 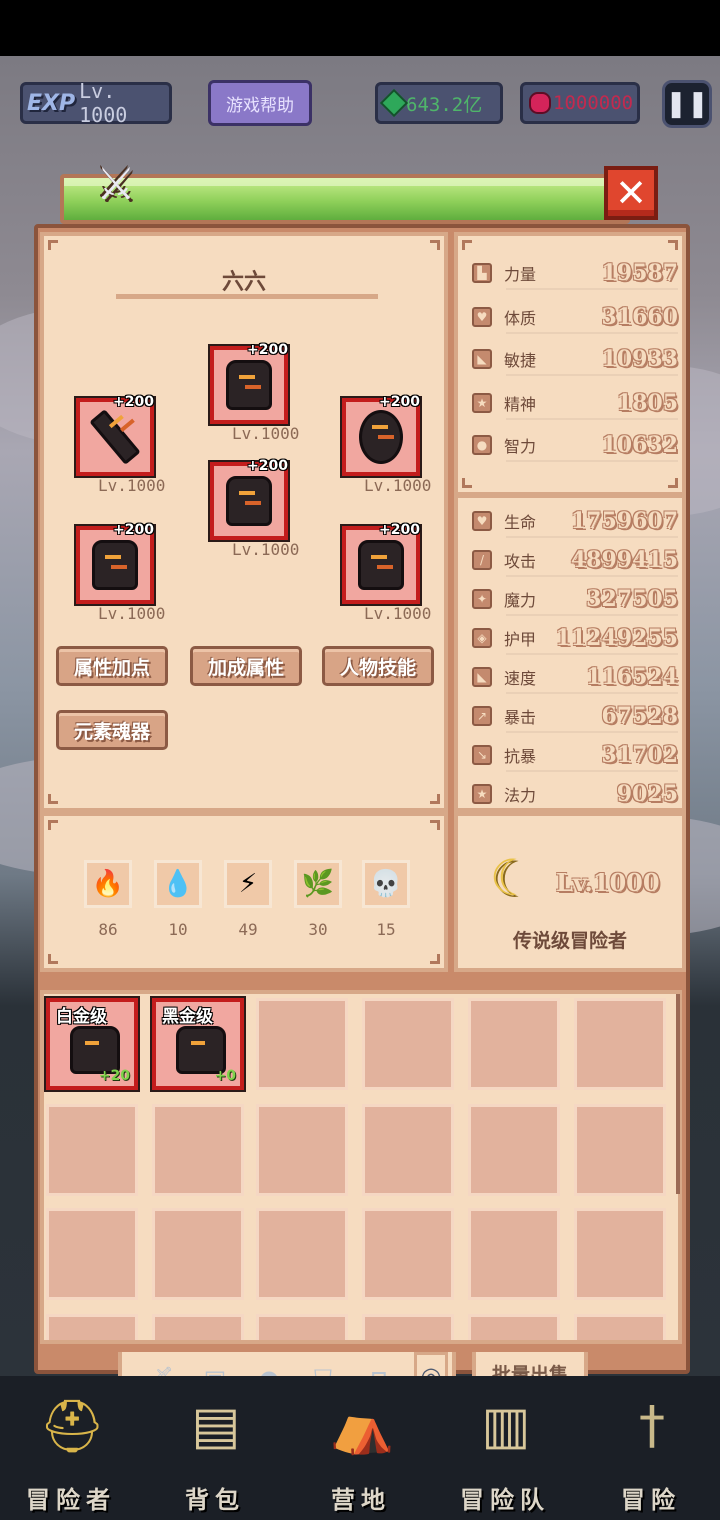 What do you see at coordinates (112, 666) in the screenshot?
I see `attribute-points-button: 属性加点` at bounding box center [112, 666].